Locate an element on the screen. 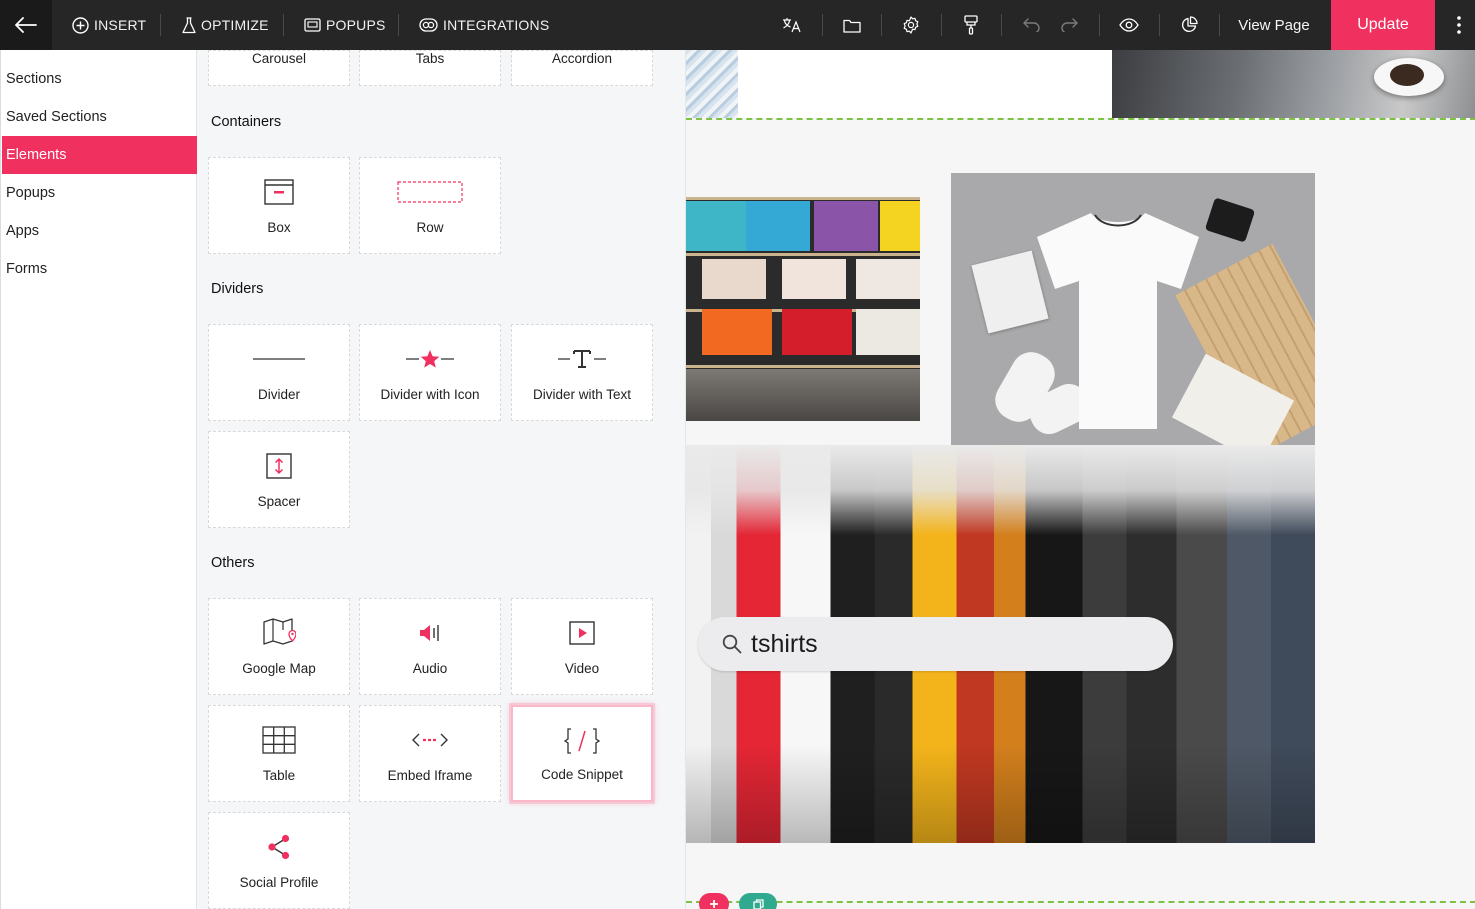  shirt-shelves-image is located at coordinates (803, 309).